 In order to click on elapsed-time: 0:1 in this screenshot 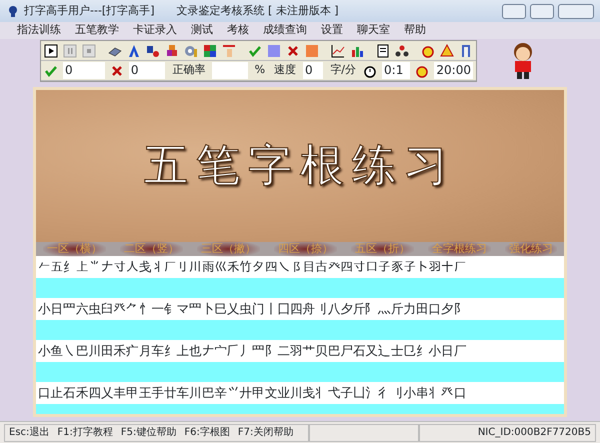, I will do `click(396, 70)`.